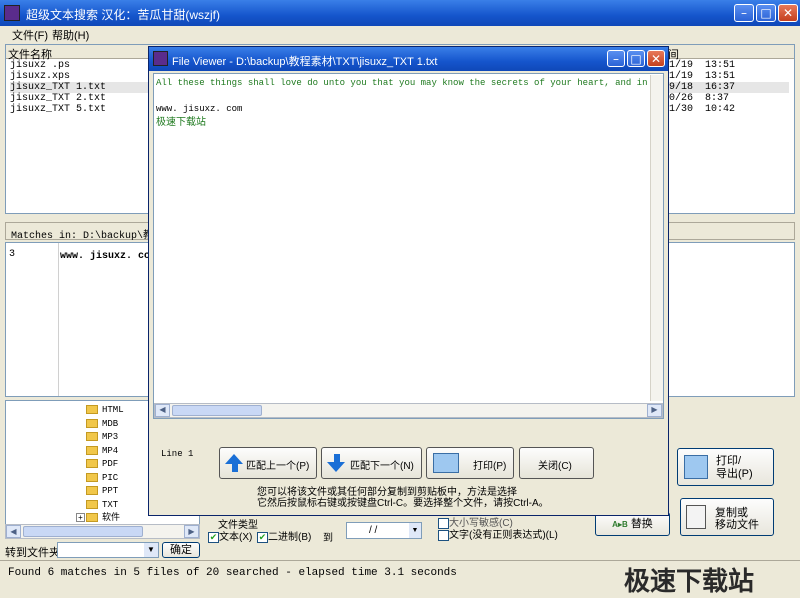  I want to click on tree-item: PDF, so click(105, 465).